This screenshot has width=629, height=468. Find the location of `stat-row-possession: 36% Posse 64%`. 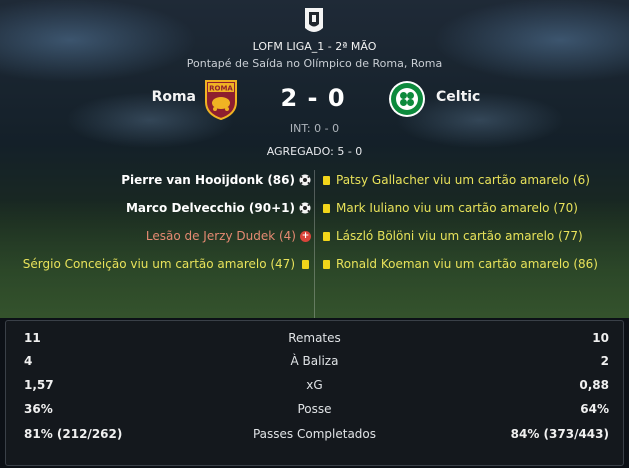

stat-row-possession: 36% Posse 64% is located at coordinates (314, 409).